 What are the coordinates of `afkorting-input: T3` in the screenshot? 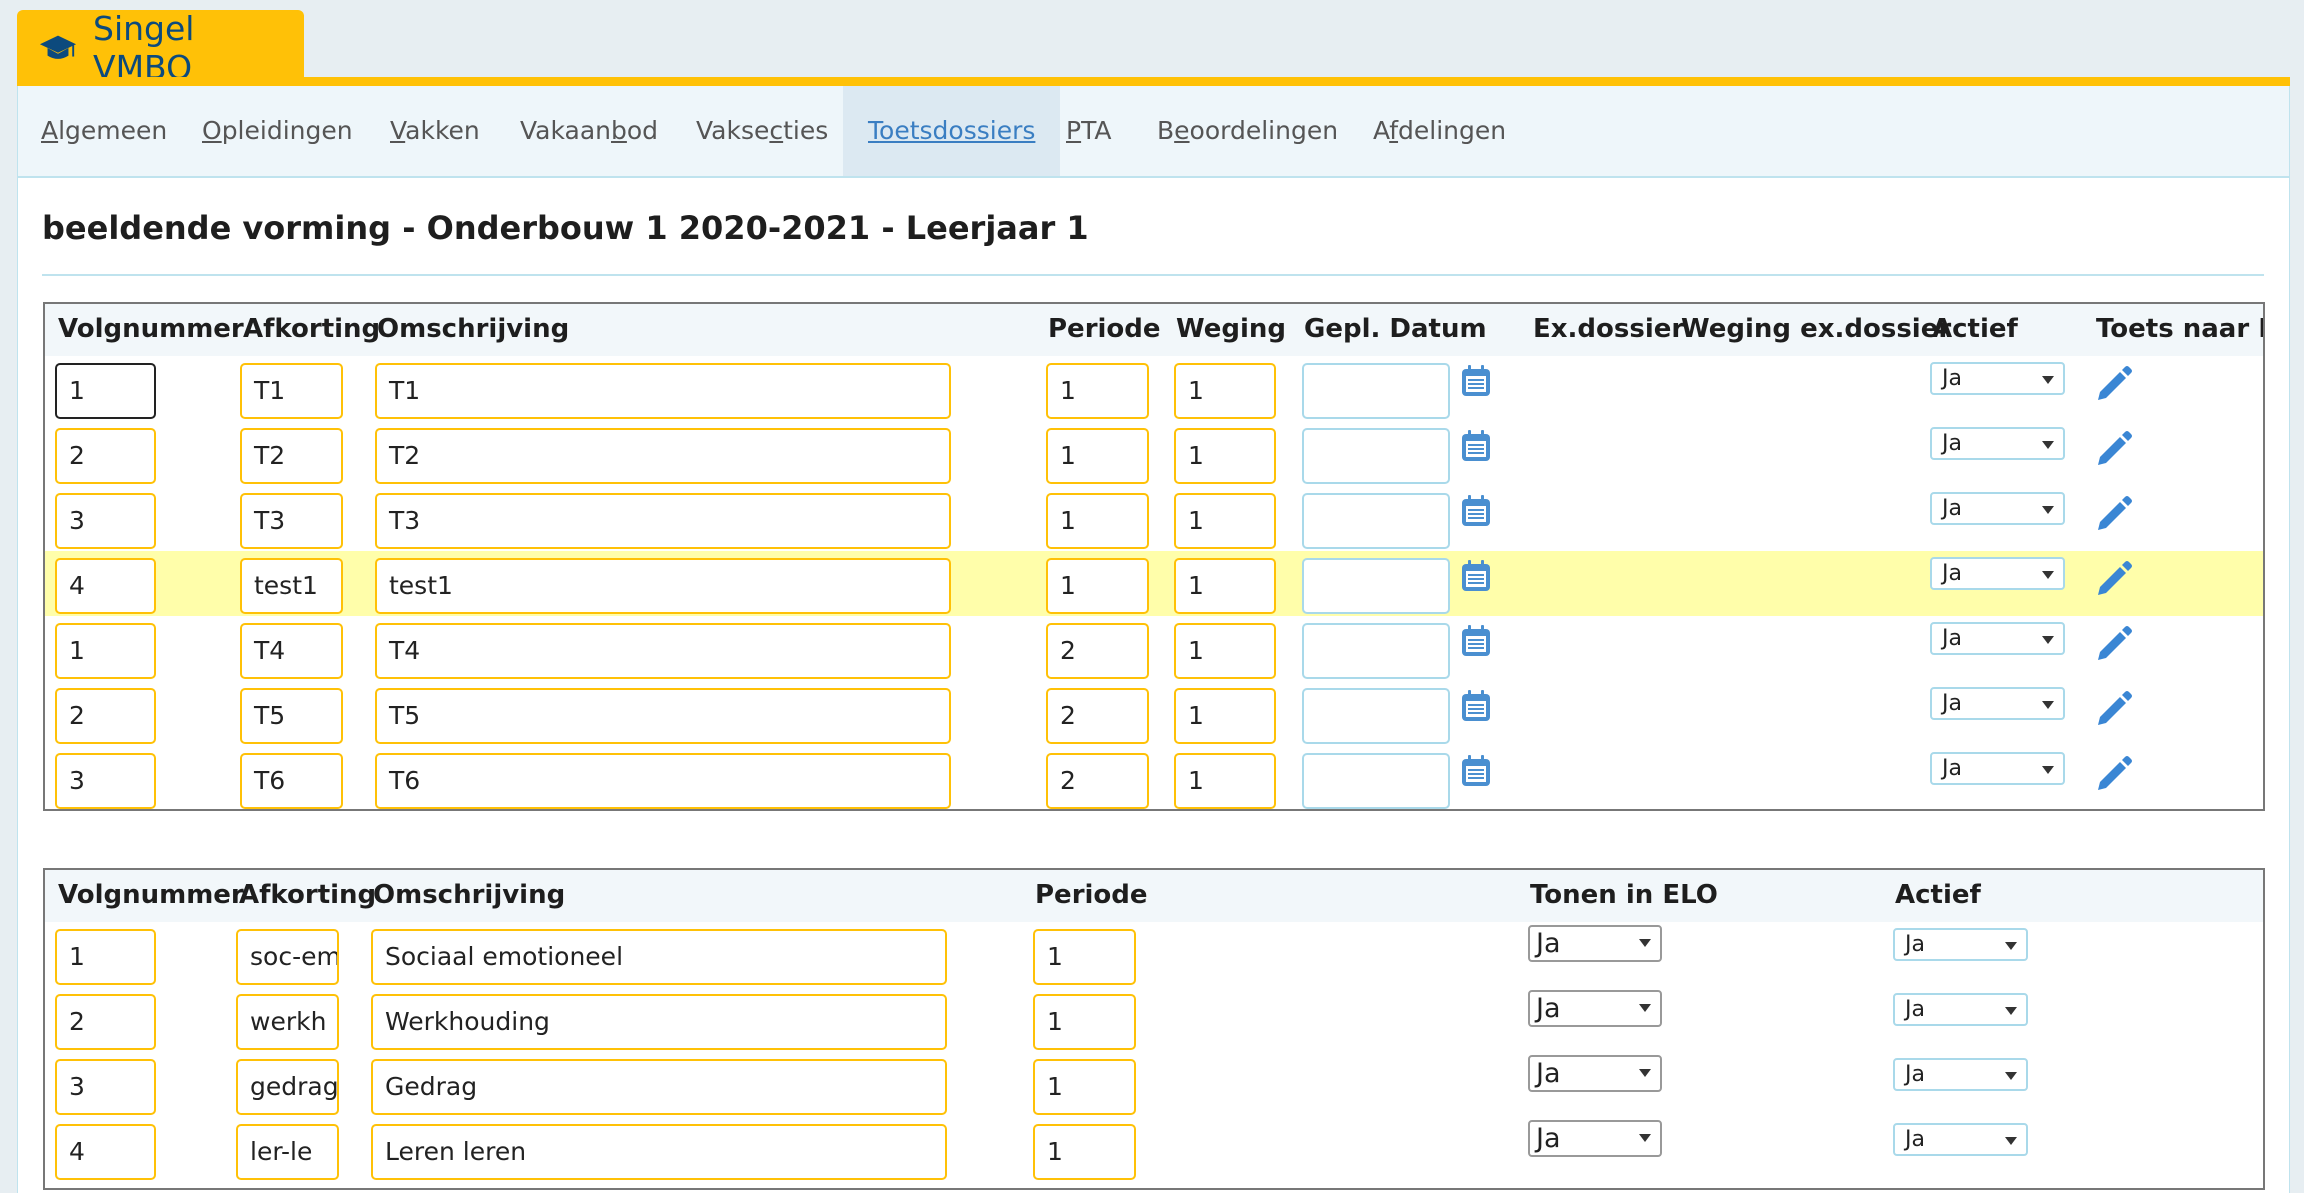 It's located at (291, 521).